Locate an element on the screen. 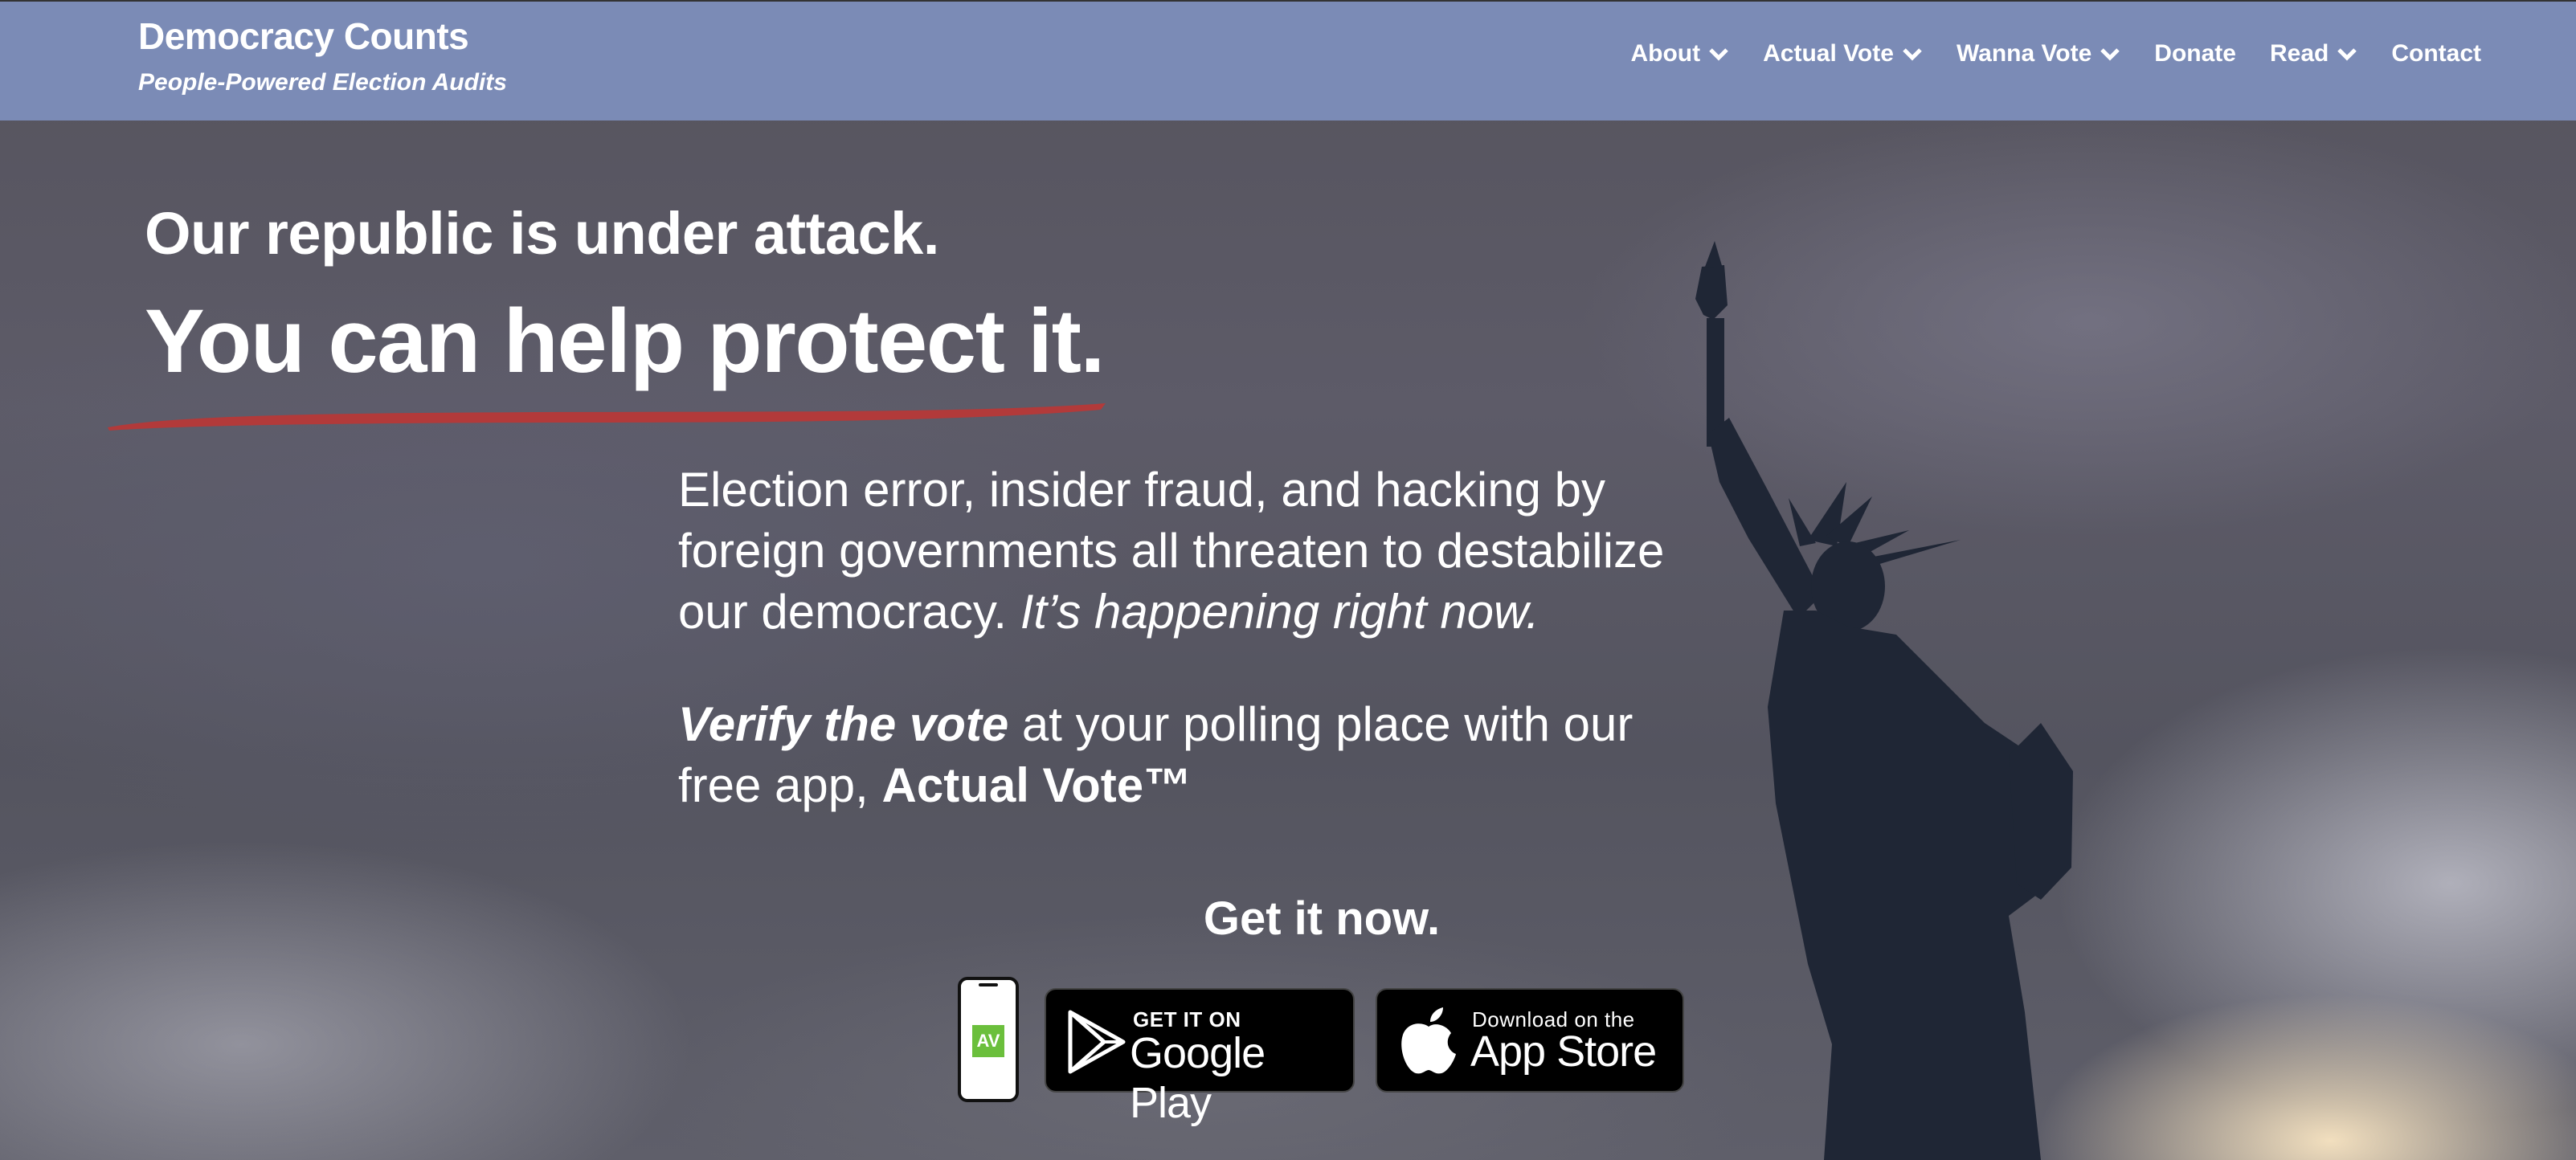 The image size is (2576, 1160). nav-item-label: Read is located at coordinates (2299, 53).